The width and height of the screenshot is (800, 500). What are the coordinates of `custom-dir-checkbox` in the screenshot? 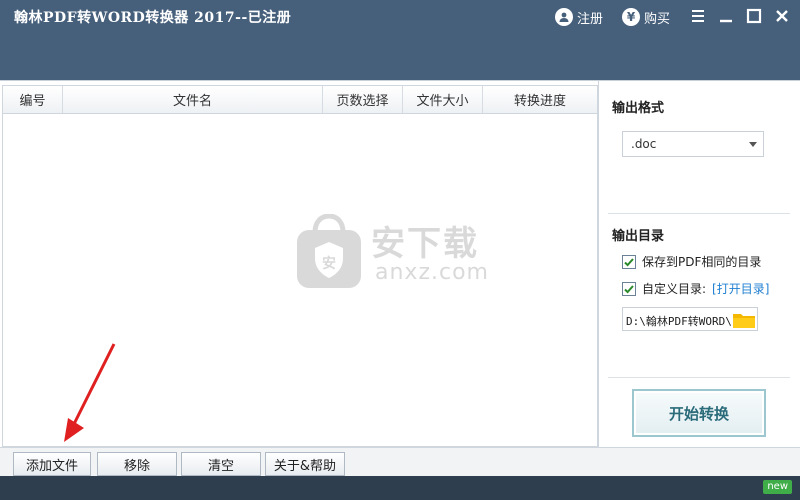 It's located at (629, 288).